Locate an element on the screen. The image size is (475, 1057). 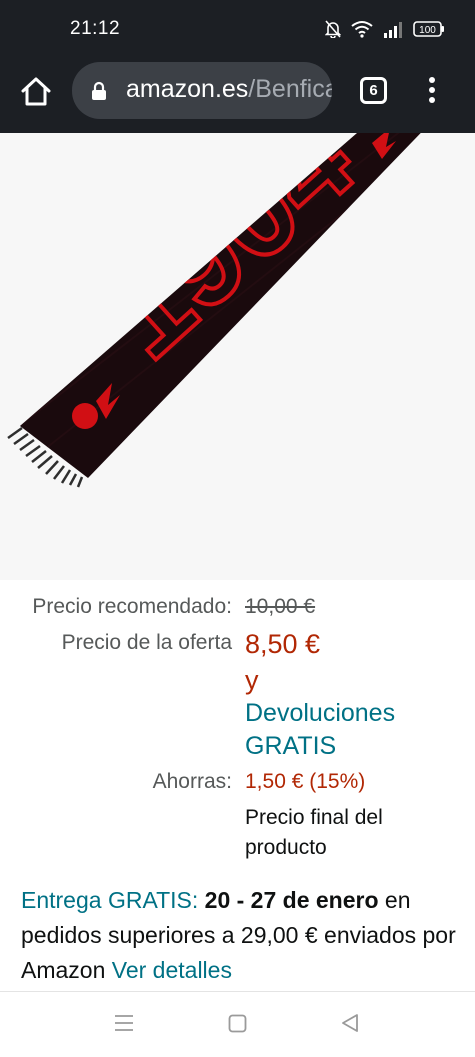
url-text: amazon.es/Benfica-Bufanda is located at coordinates (229, 89).